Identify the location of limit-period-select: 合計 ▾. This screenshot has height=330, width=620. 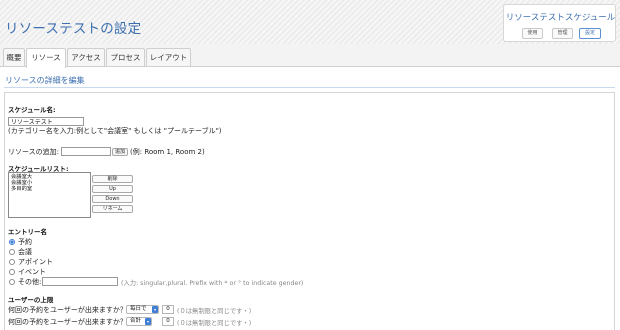
(139, 321).